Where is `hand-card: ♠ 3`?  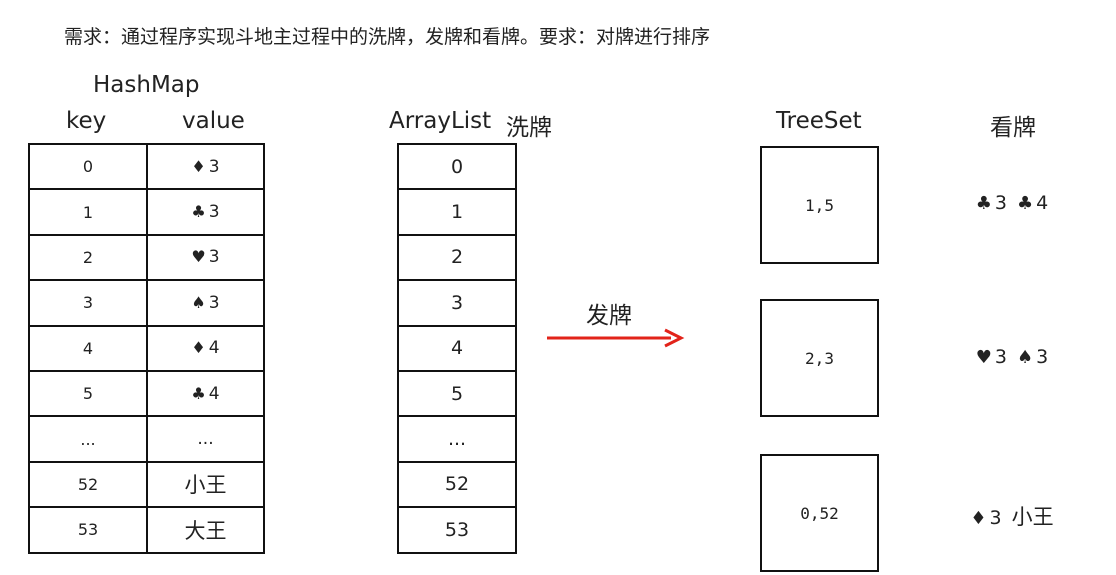
hand-card: ♠ 3 is located at coordinates (1032, 357).